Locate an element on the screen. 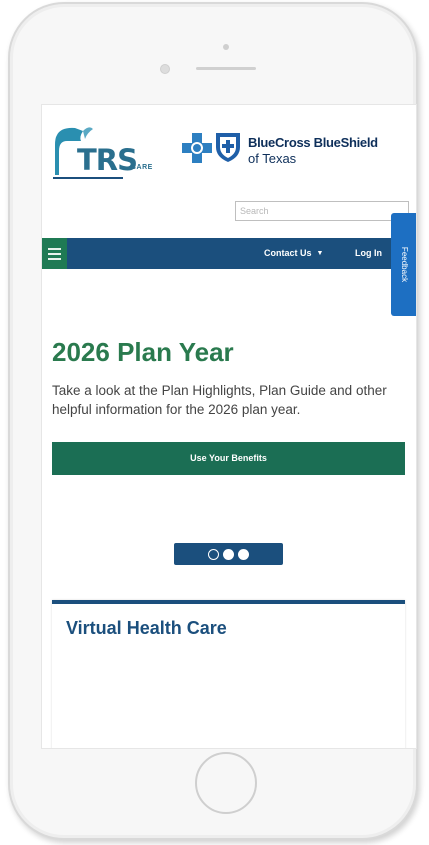 This screenshot has width=429, height=845. search-input is located at coordinates (322, 211).